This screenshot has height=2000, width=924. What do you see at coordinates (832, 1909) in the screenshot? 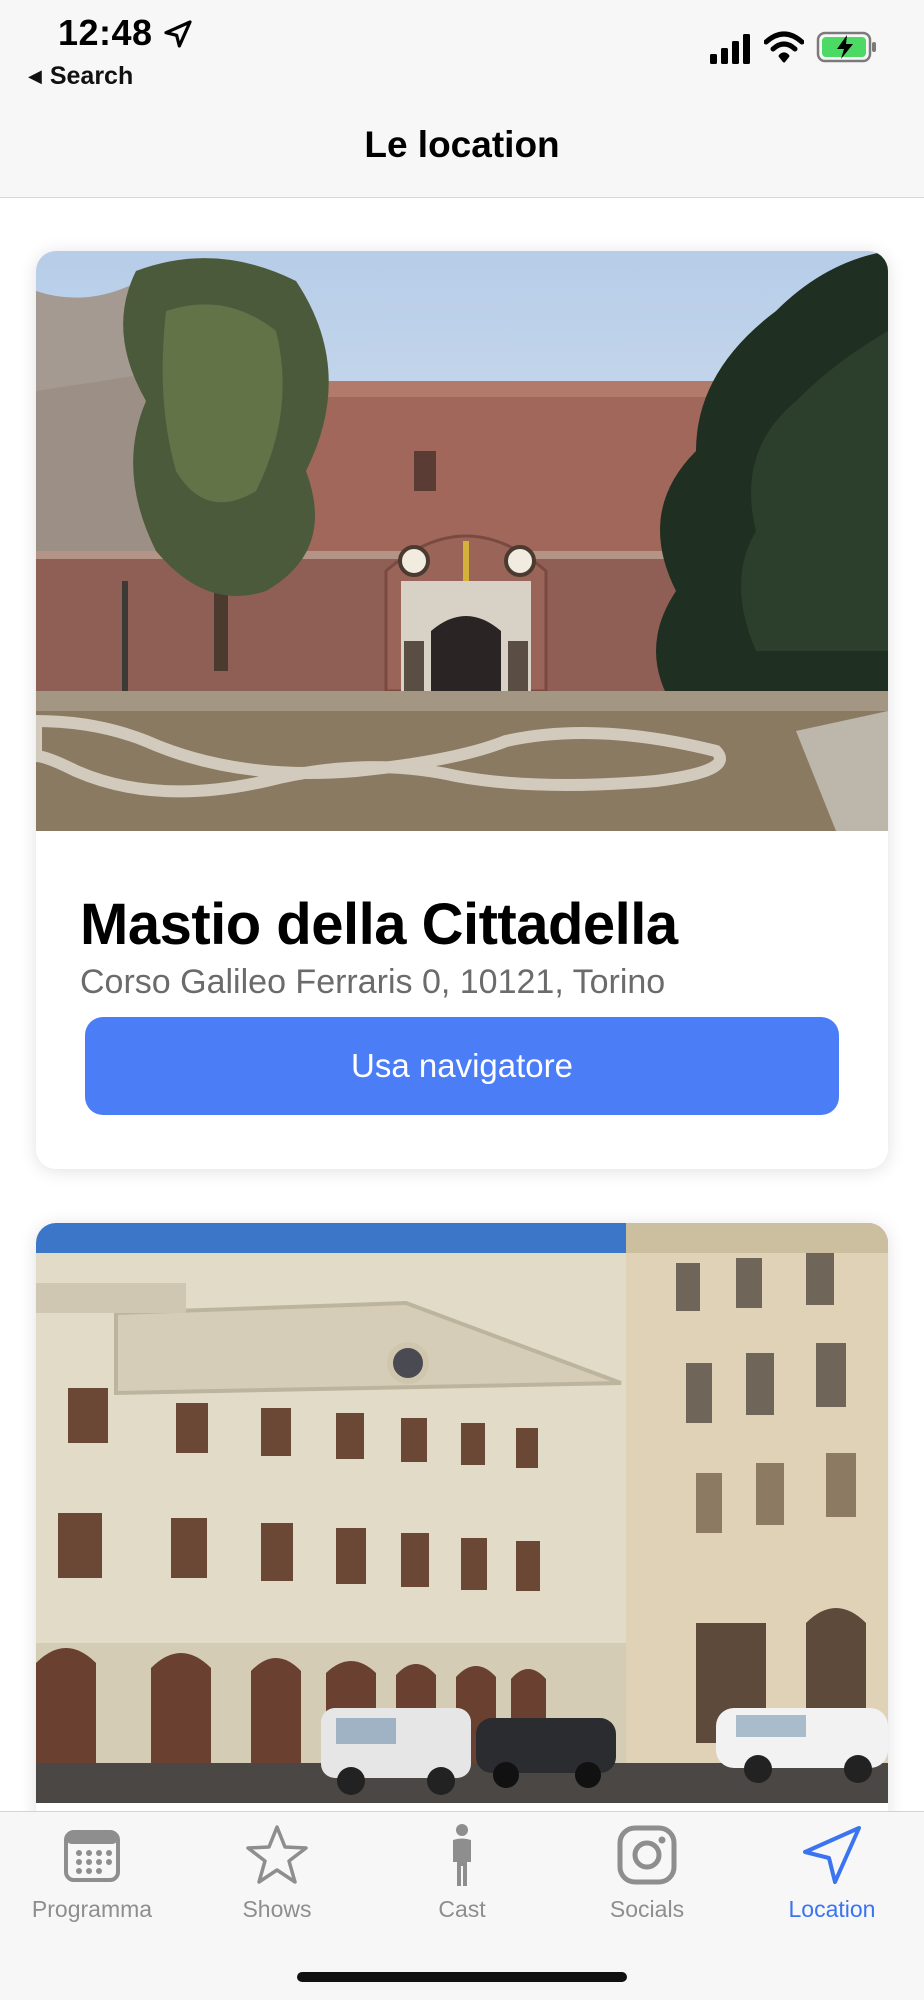
I see `tab-label: Location` at bounding box center [832, 1909].